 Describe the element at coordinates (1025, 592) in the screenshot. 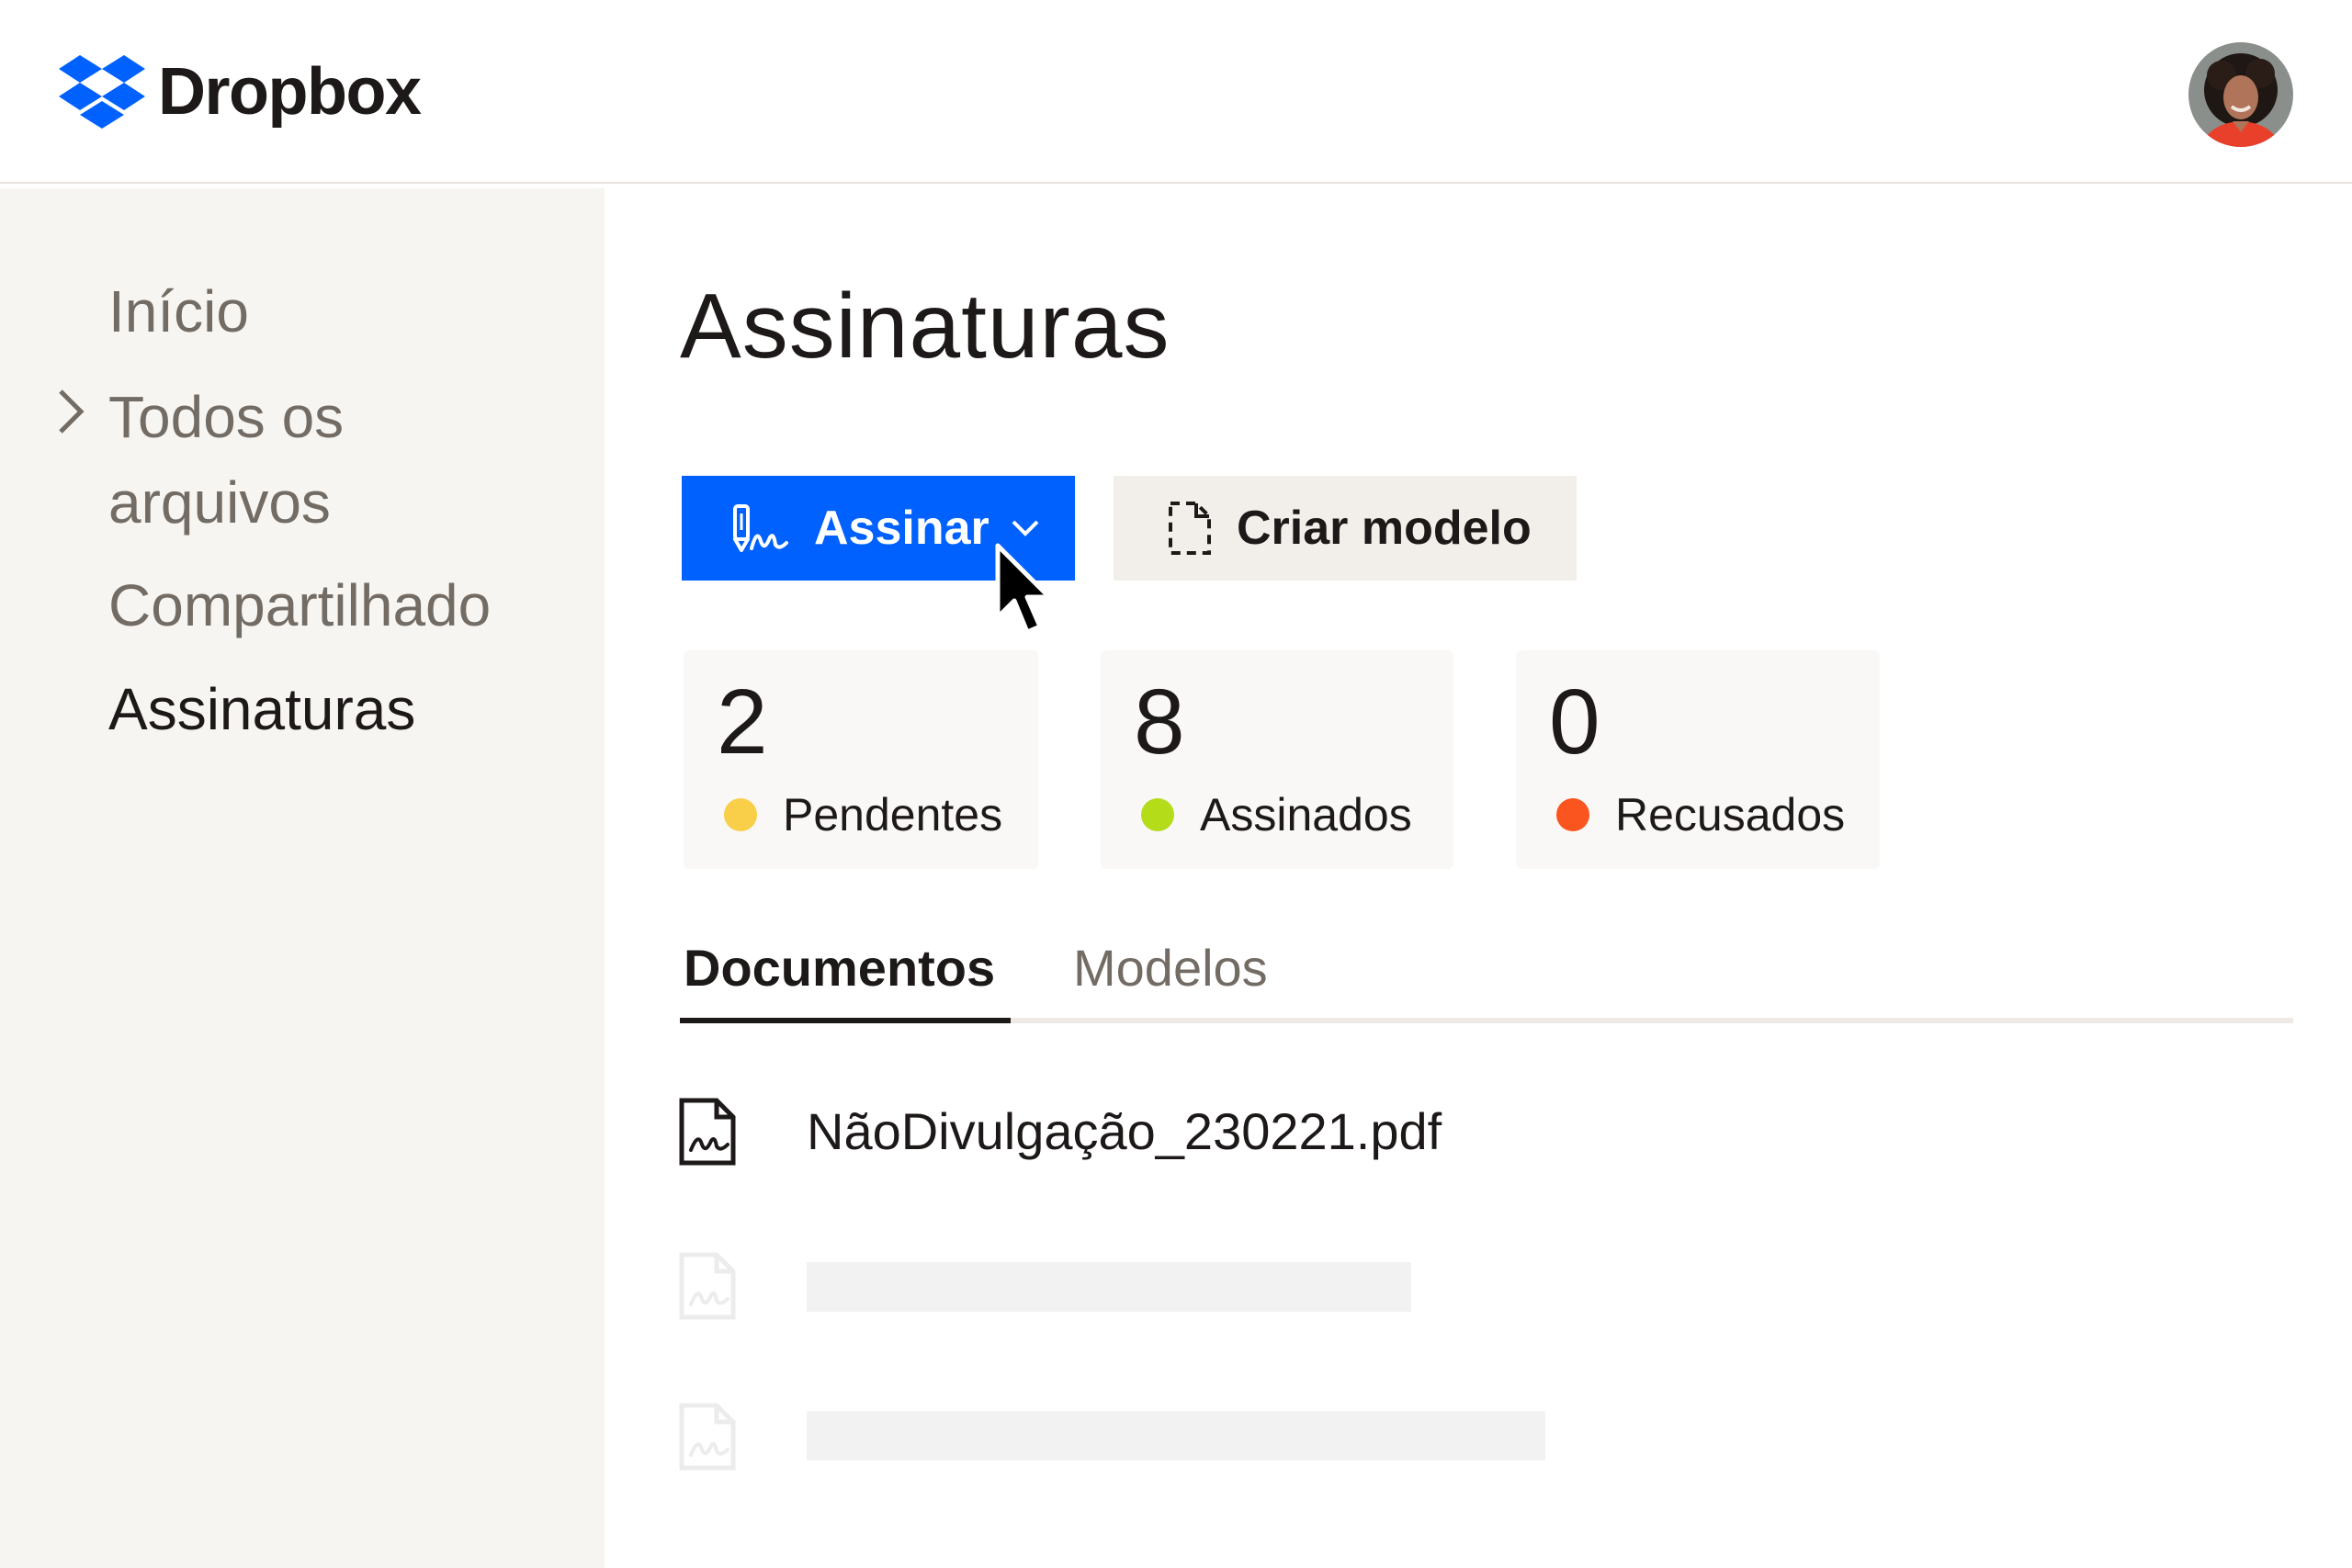

I see `mouse-cursor-icon` at that location.